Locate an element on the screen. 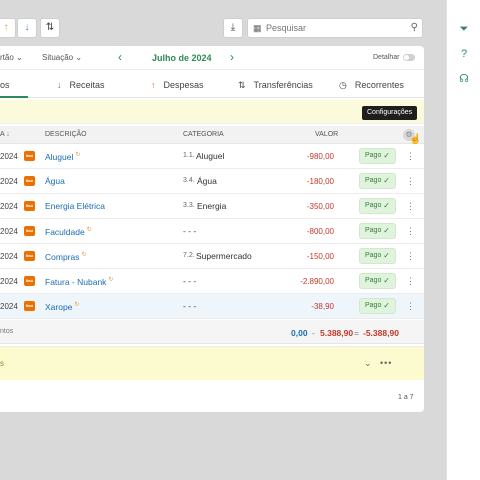 Image resolution: width=480 pixels, height=480 pixels. month-label: Julho de 2024 is located at coordinates (182, 58).